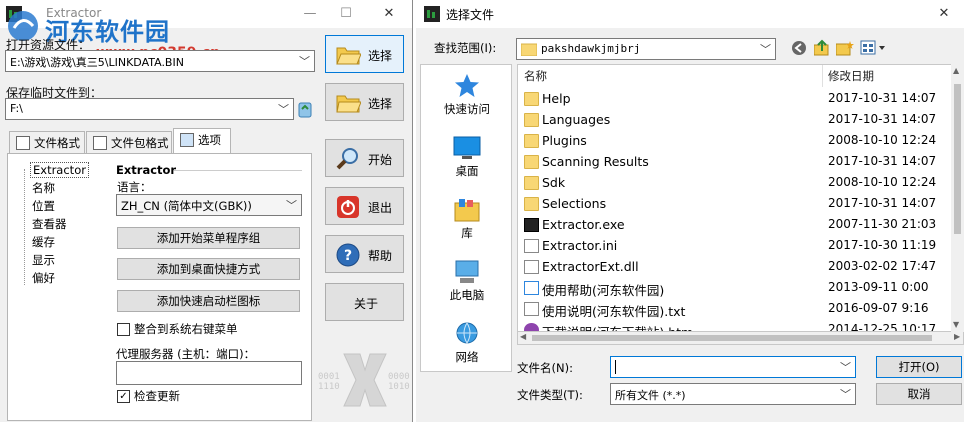 The image size is (964, 422). What do you see at coordinates (467, 271) in the screenshot?
I see `computer-icon` at bounding box center [467, 271].